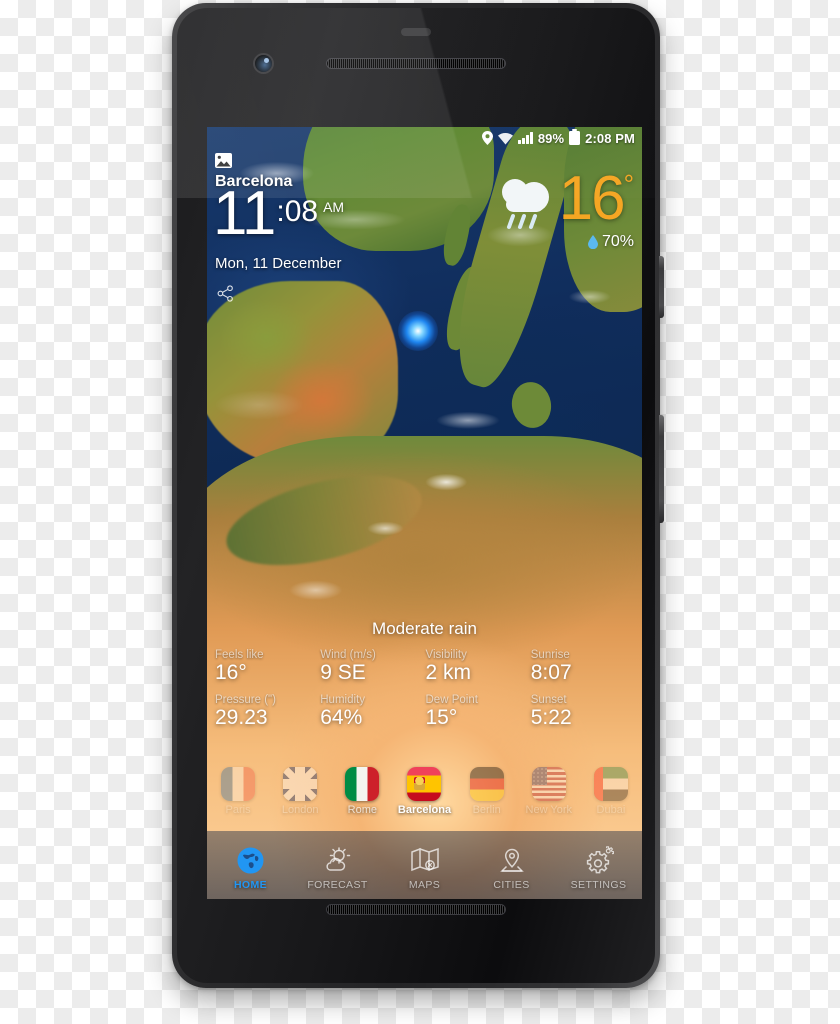 This screenshot has height=1024, width=840. I want to click on gear-icon, so click(599, 860).